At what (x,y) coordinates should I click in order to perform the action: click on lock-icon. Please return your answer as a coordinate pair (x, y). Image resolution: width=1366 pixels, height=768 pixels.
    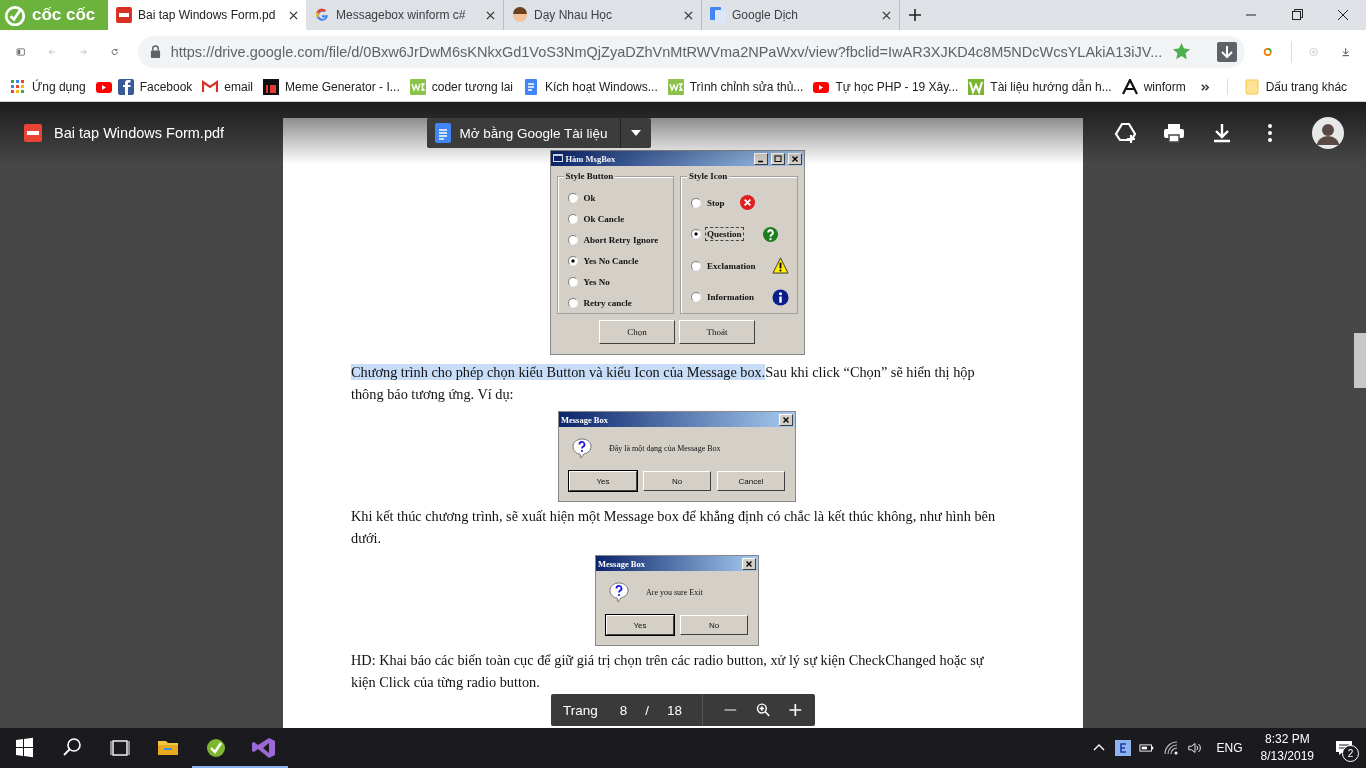
    Looking at the image, I should click on (155, 51).